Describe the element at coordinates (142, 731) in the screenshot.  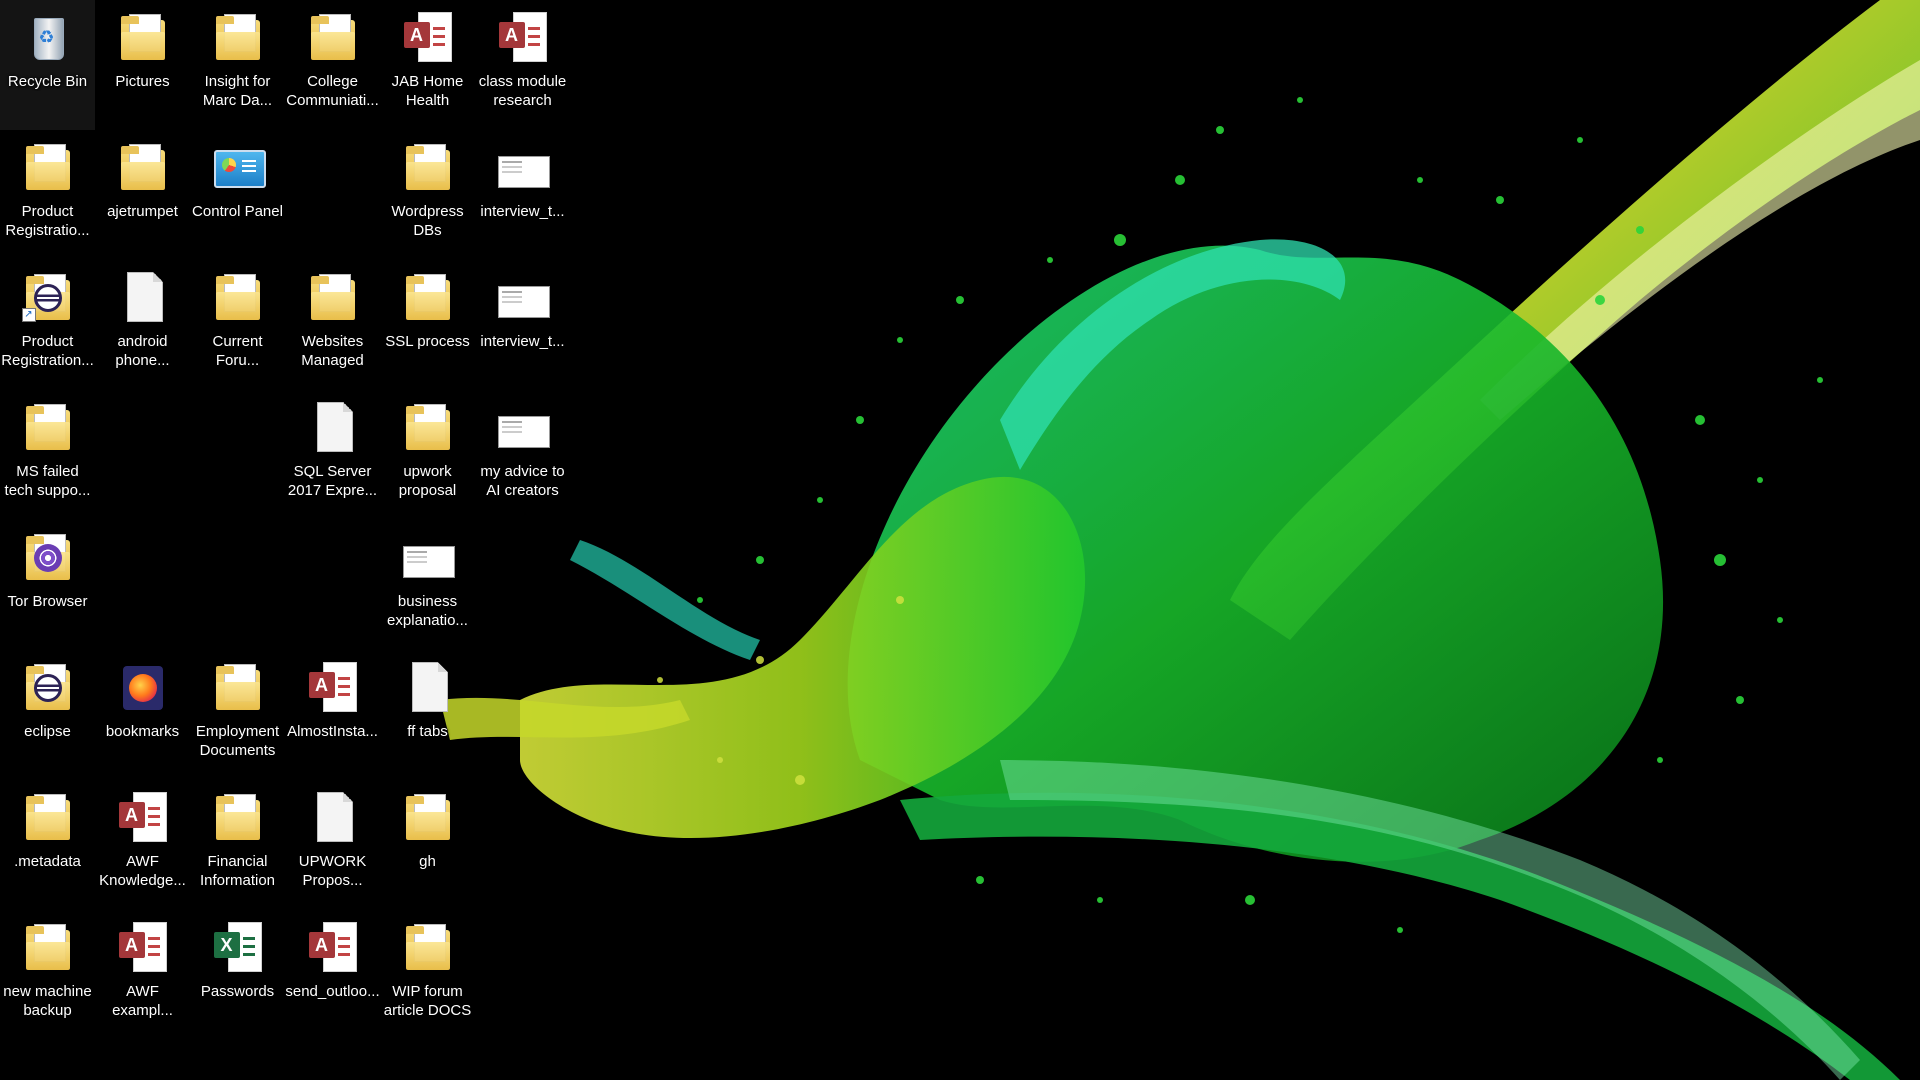
I see `desktop-icon-label: bookmarks` at that location.